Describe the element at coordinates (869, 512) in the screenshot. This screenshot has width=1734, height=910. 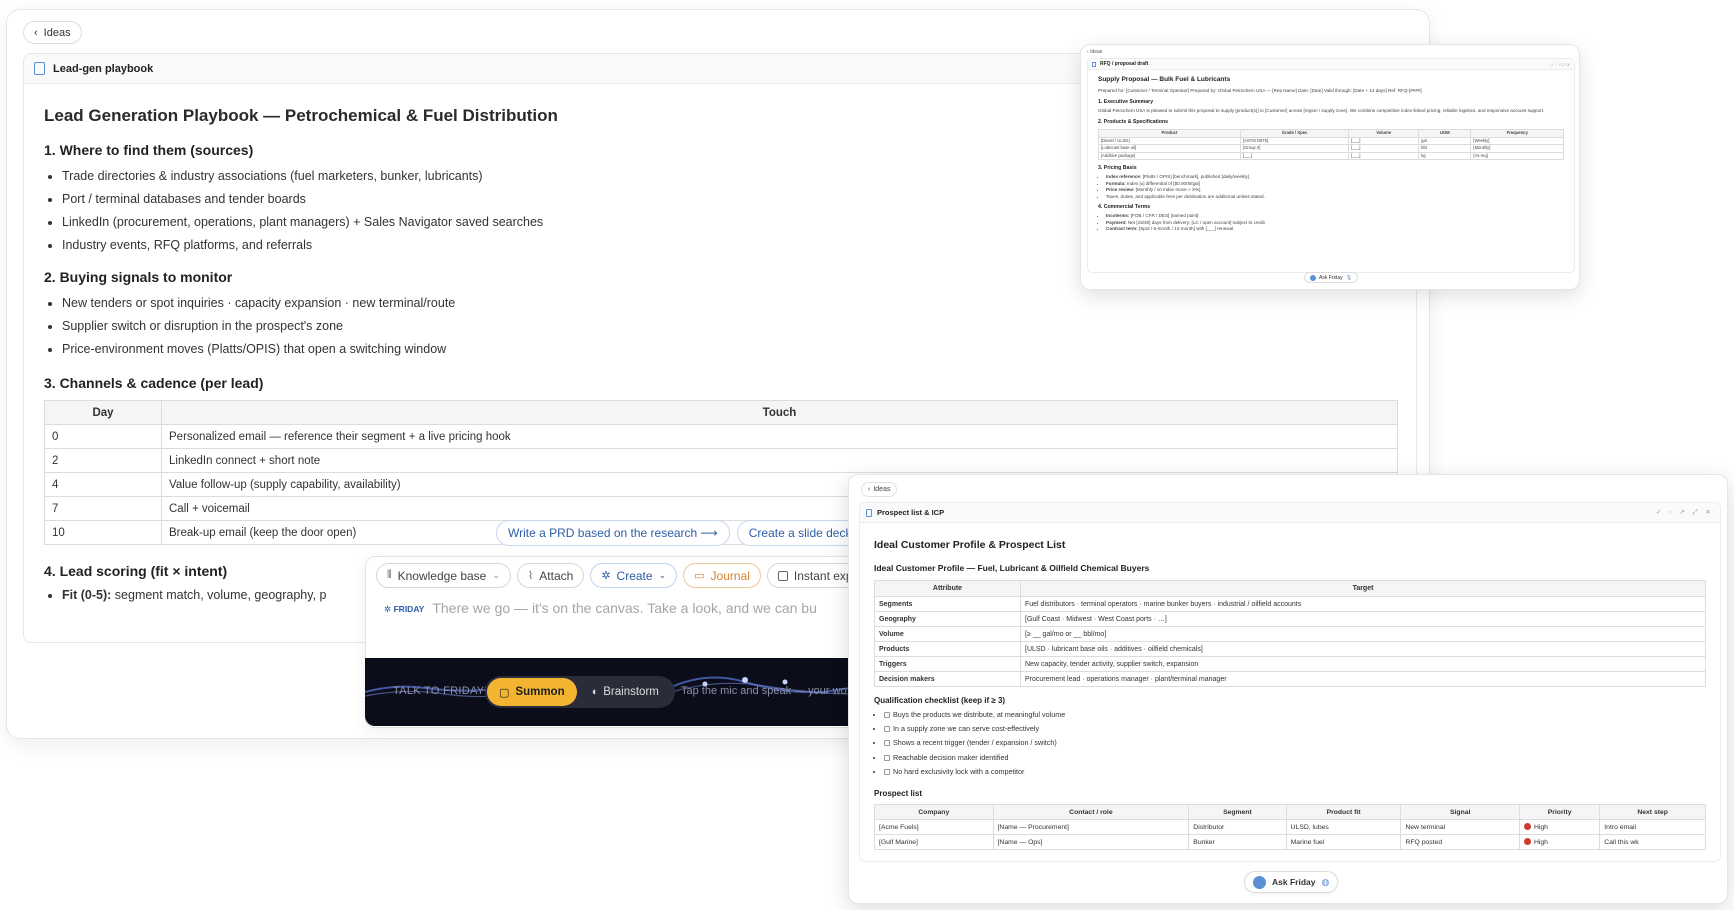
I see `document-icon` at that location.